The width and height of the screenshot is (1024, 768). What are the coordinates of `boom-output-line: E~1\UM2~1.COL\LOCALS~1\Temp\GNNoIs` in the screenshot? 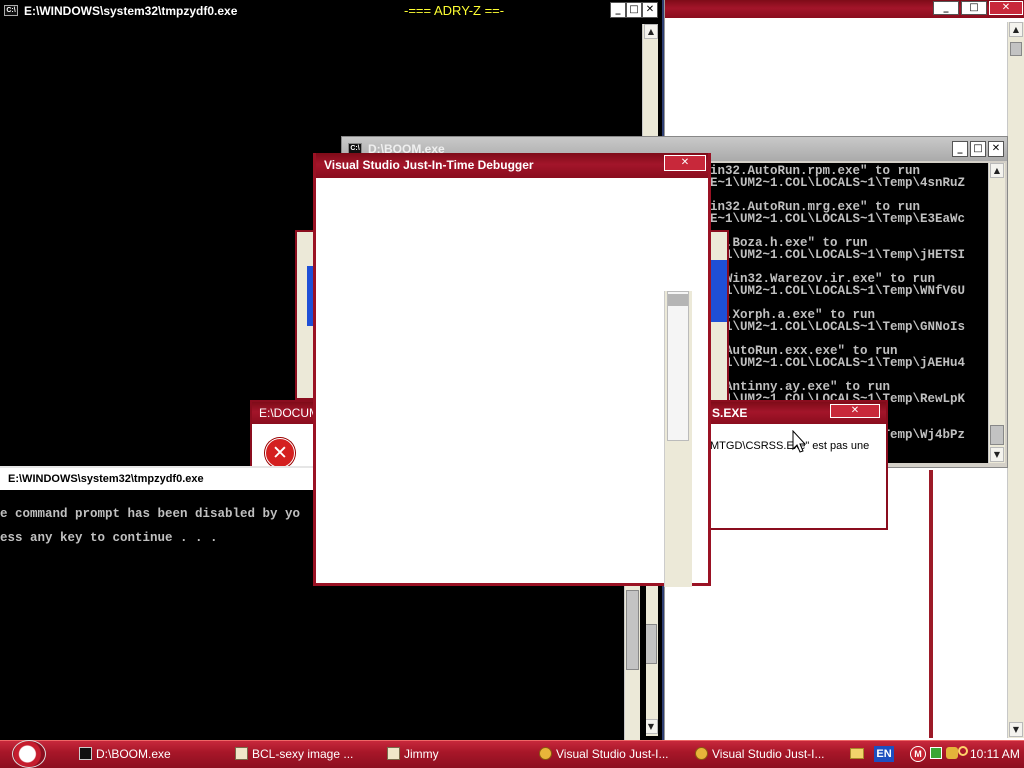 It's located at (838, 327).